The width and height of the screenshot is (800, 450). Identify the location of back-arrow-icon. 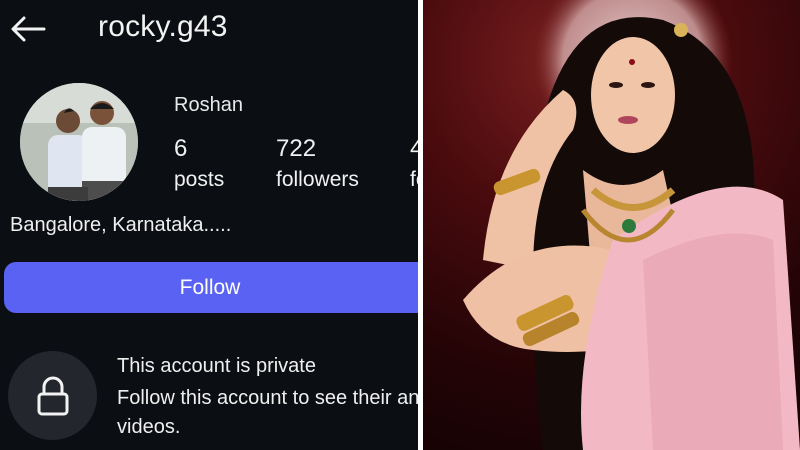
(28, 29).